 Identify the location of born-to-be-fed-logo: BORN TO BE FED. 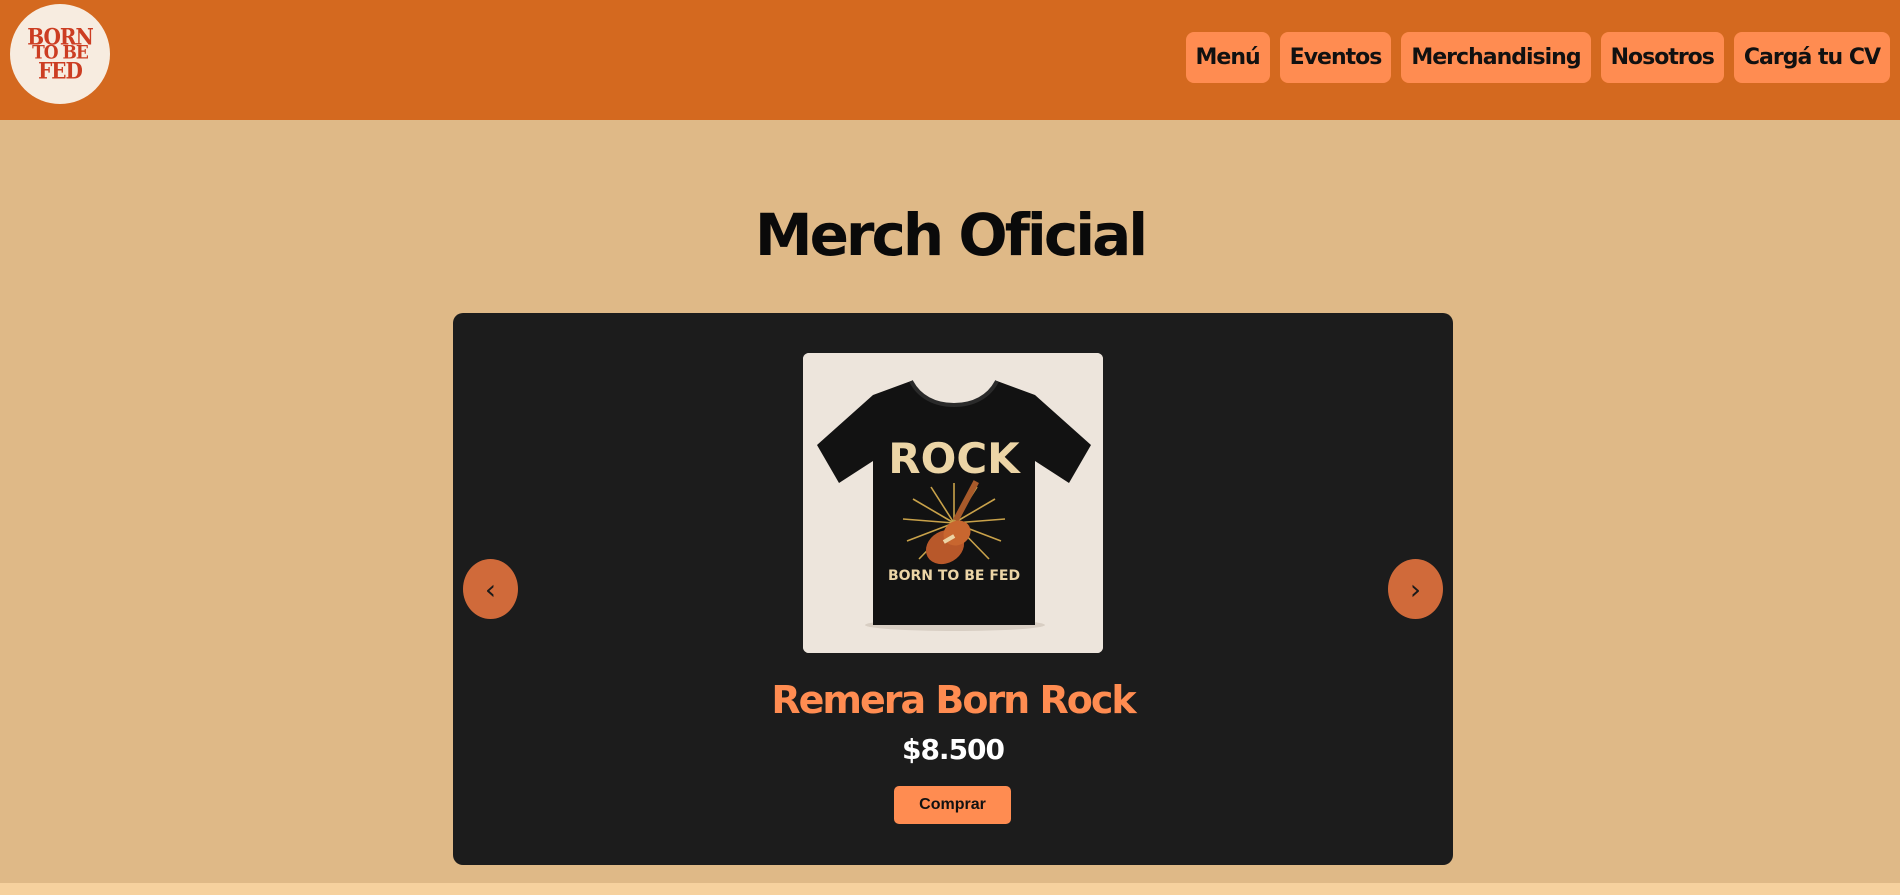
(60, 54).